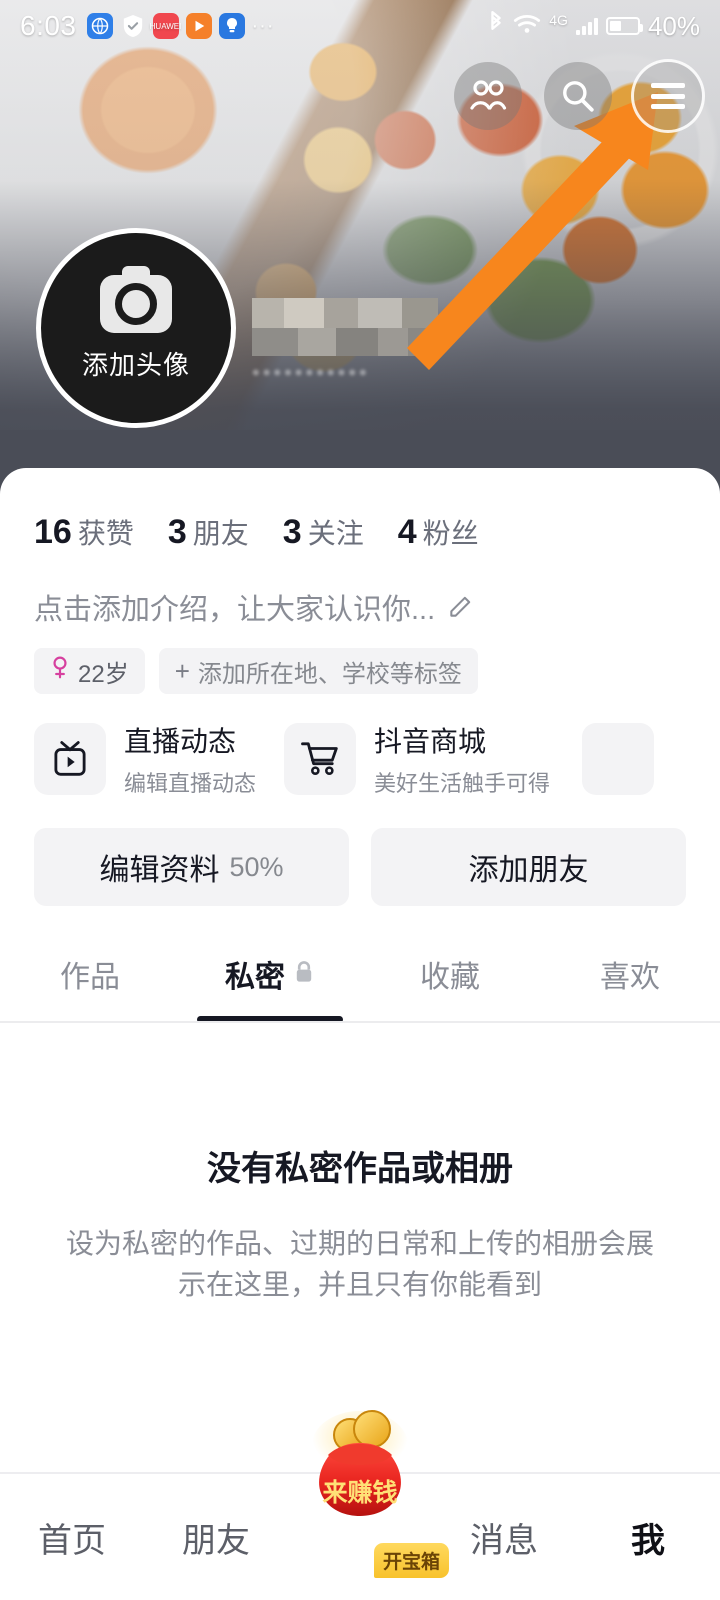 The width and height of the screenshot is (720, 1600). What do you see at coordinates (90, 977) in the screenshot?
I see `tab-label: 作品` at bounding box center [90, 977].